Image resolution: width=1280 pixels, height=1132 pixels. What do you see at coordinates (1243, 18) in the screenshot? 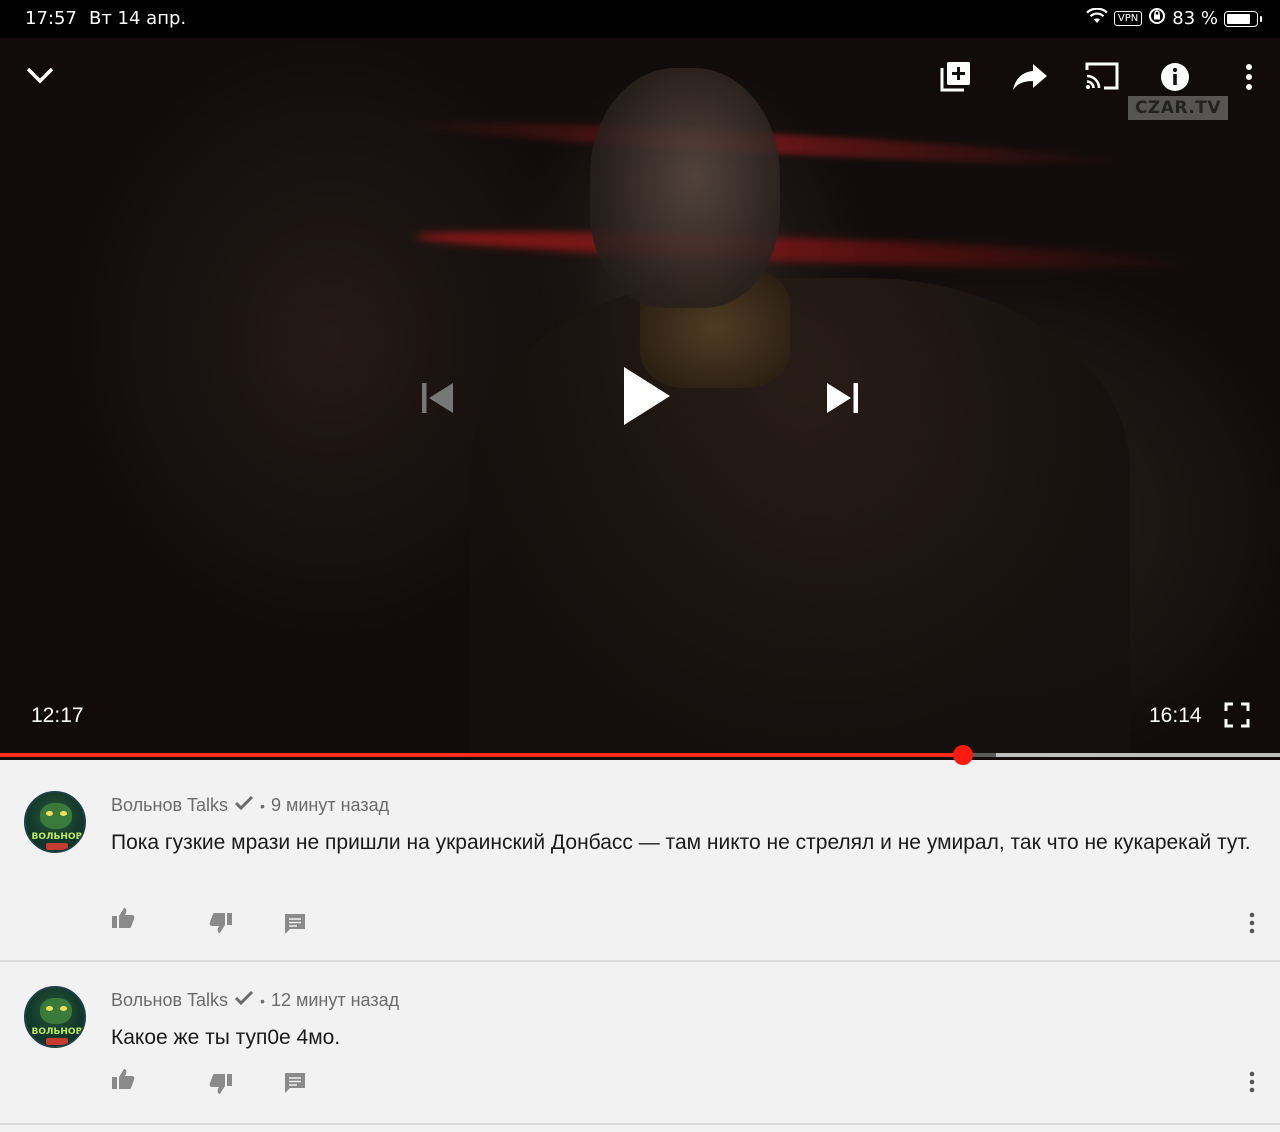
I see `battery-icon` at bounding box center [1243, 18].